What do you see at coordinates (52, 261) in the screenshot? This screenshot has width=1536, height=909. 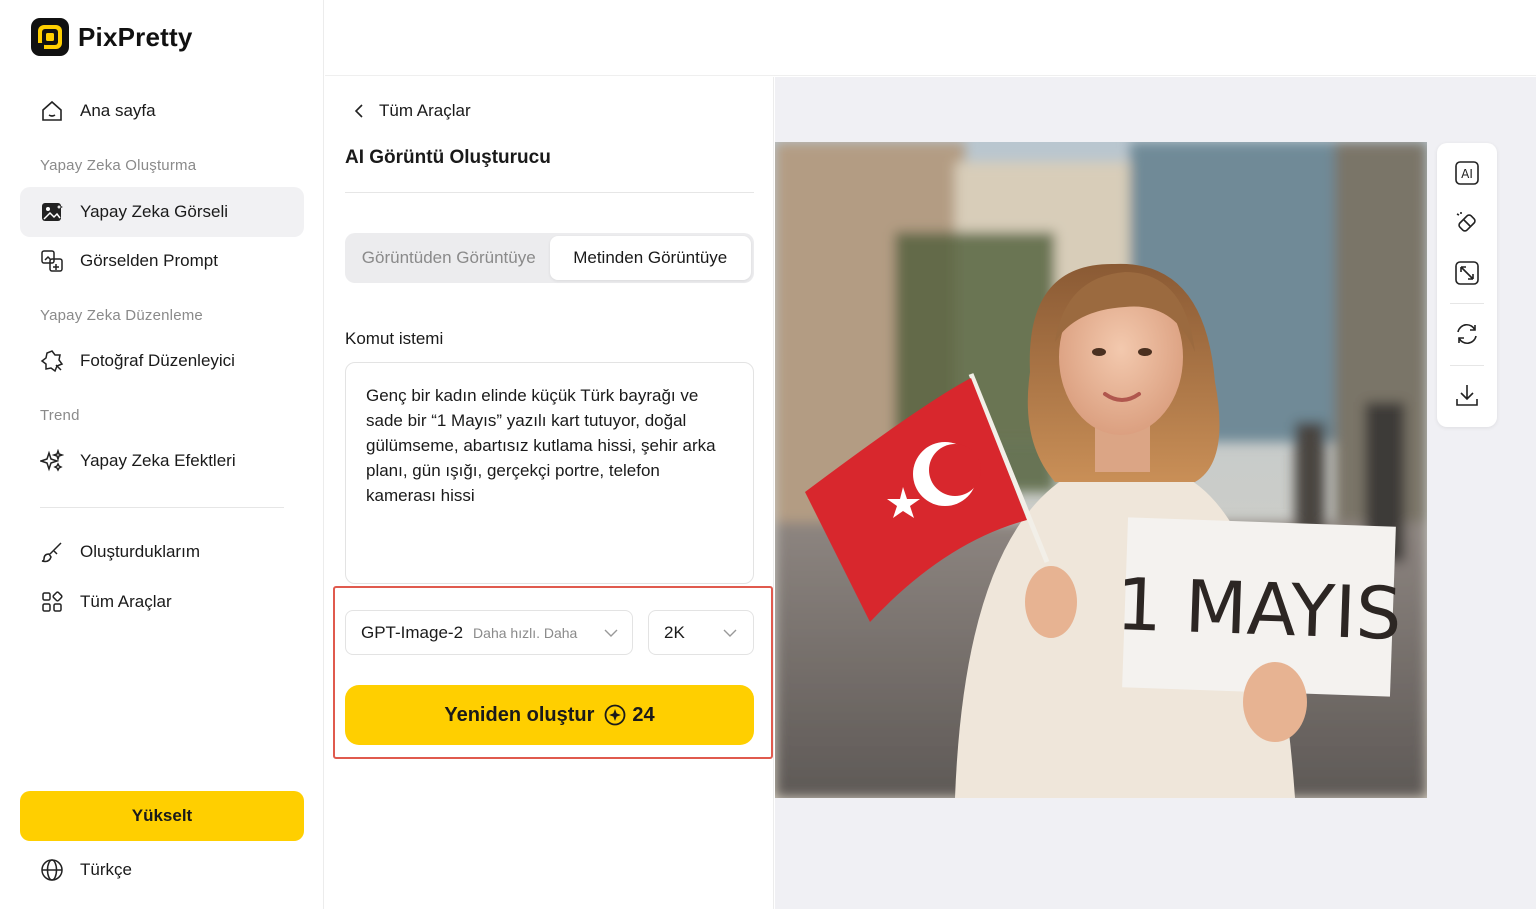 I see `image-prompt-icon` at bounding box center [52, 261].